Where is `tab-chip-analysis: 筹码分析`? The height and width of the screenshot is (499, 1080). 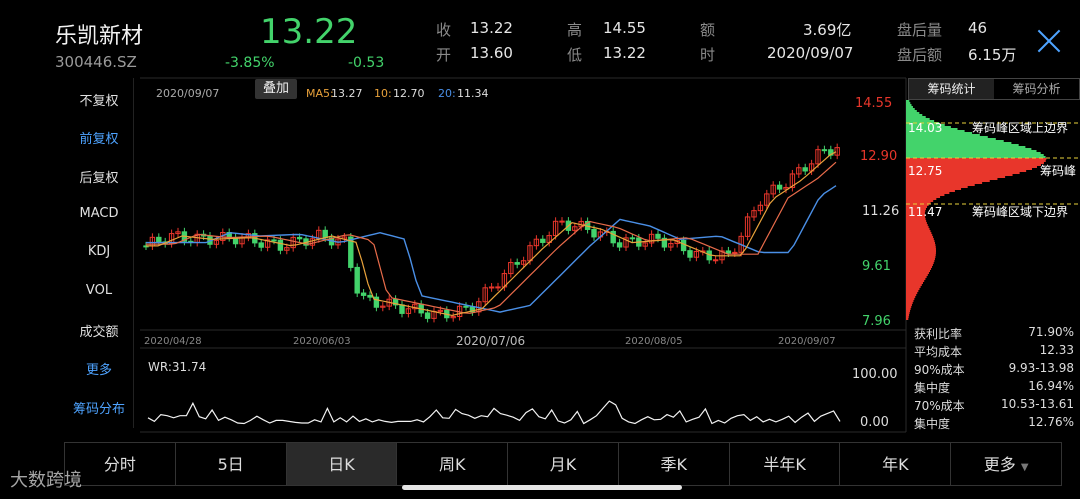
tab-chip-analysis: 筹码分析 is located at coordinates (1036, 89).